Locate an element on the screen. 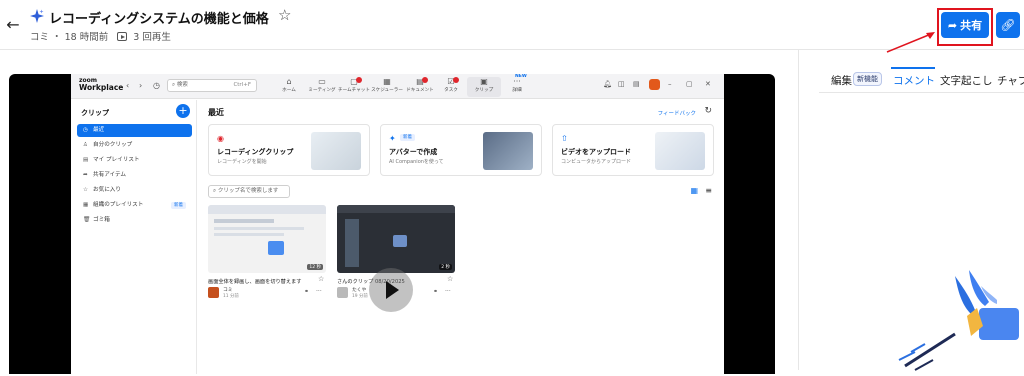 The width and height of the screenshot is (1024, 376). sidebar-item-org-playlists: ▦ 組織のプレイリスト 新着 is located at coordinates (134, 205).